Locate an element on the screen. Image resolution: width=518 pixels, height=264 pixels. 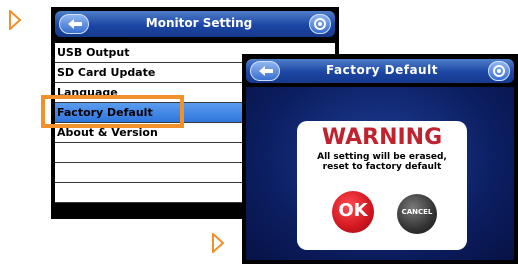
page-title: Factory Default is located at coordinates (382, 70).